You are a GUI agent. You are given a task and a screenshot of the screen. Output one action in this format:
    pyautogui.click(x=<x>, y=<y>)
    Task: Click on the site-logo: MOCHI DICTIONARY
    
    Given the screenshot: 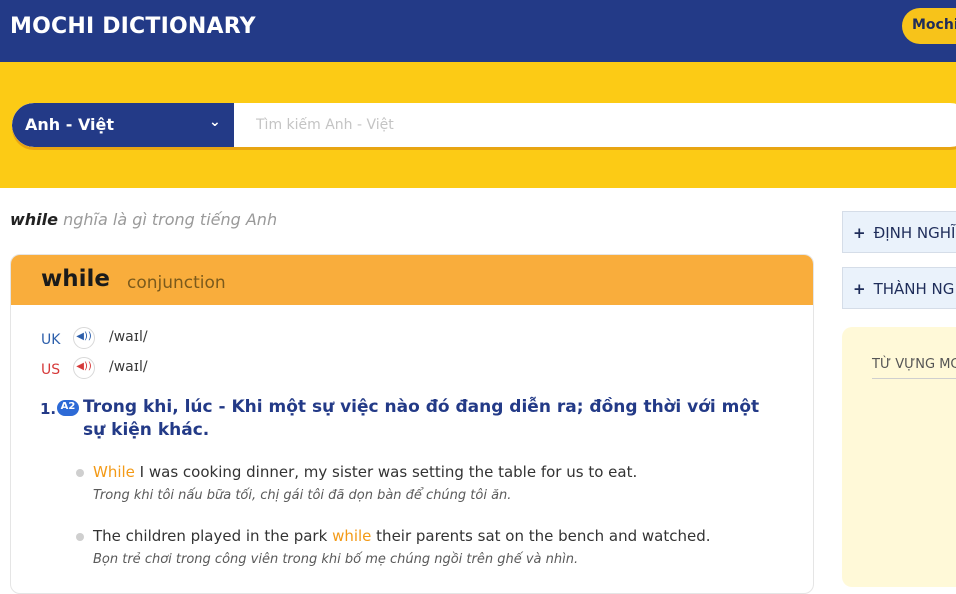 What is the action you would take?
    pyautogui.click(x=133, y=26)
    